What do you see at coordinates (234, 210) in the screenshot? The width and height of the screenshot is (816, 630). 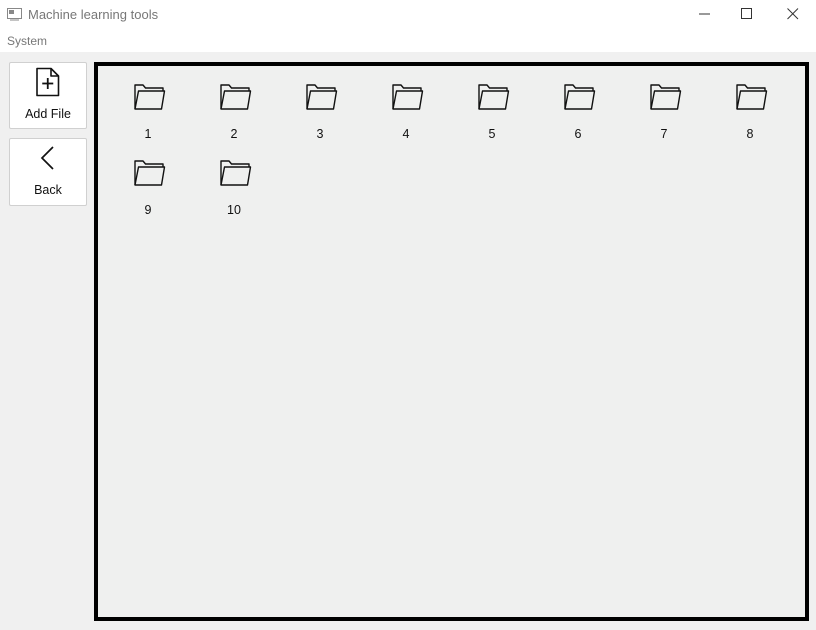 I see `folder-label: 10` at bounding box center [234, 210].